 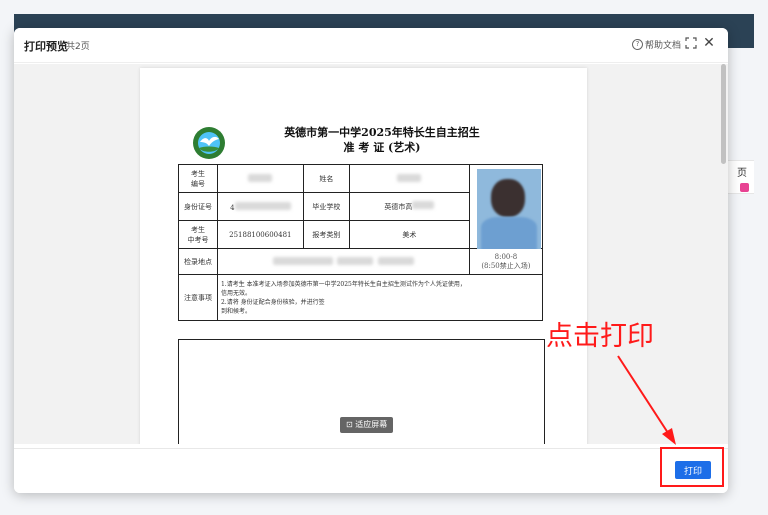 I want to click on value-exam-no: 25188100600481, so click(x=260, y=234).